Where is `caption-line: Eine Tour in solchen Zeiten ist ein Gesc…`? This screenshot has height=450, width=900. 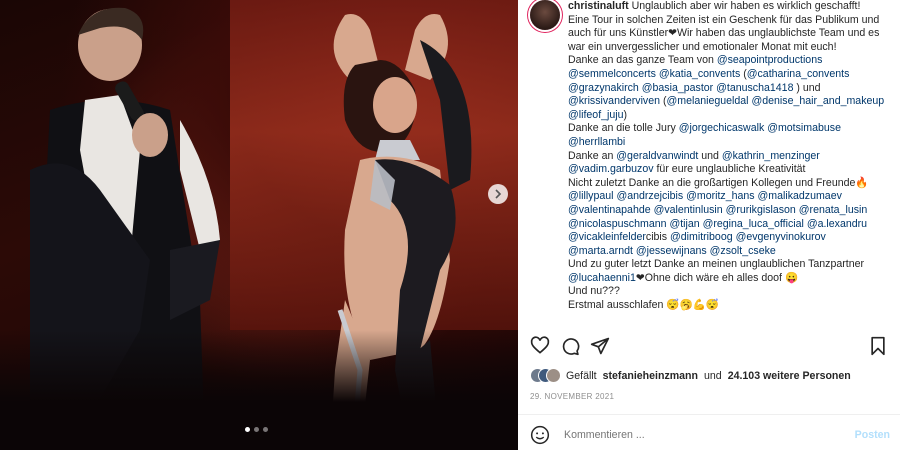
caption-line: Eine Tour in solchen Zeiten ist ein Gesc… is located at coordinates (724, 19).